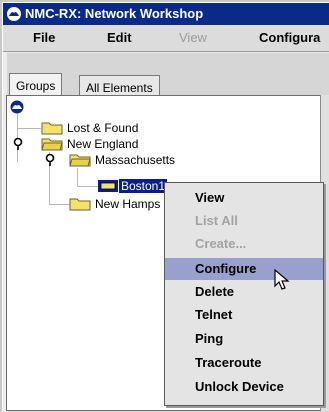 The height and width of the screenshot is (412, 329). I want to click on menu-view: View, so click(193, 37).